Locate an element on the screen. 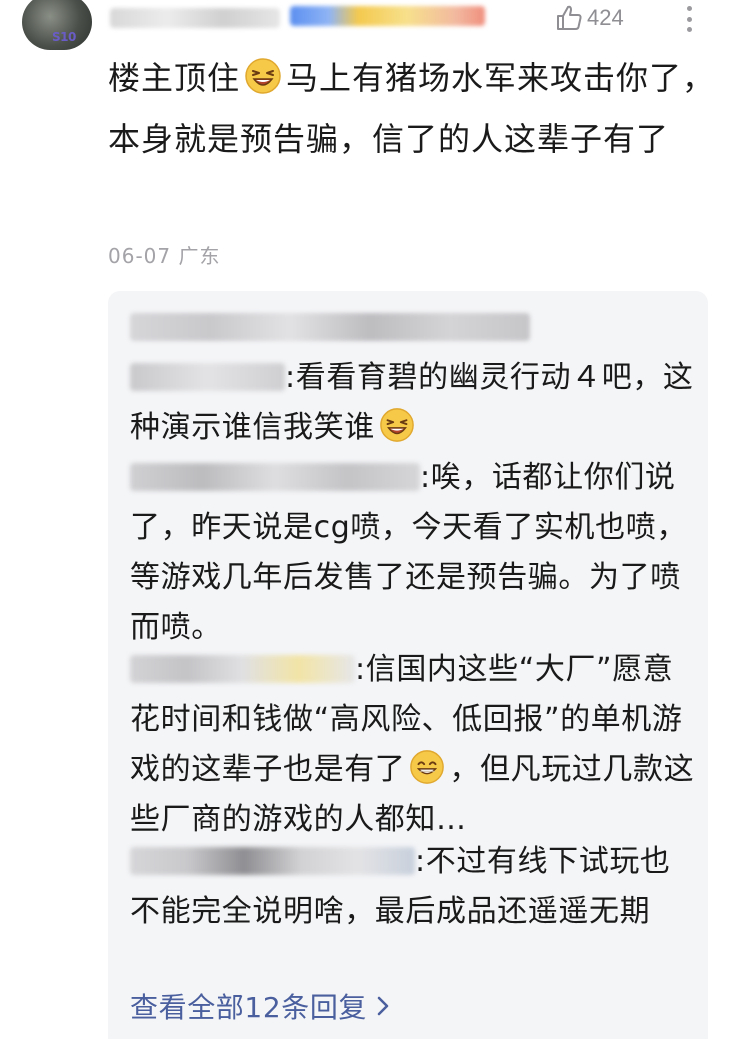  view-all-replies-link: 查看全部12条回复 is located at coordinates (260, 1006).